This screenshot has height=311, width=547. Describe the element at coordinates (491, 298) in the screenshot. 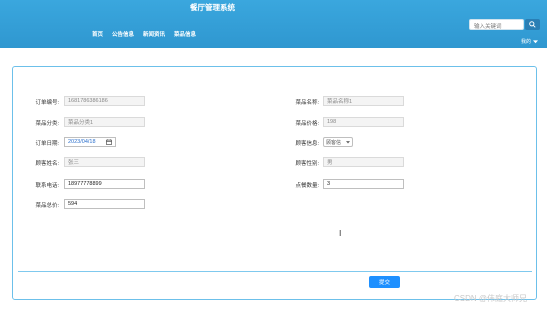

I see `watermark: CSDN @伟庭大师兄` at that location.